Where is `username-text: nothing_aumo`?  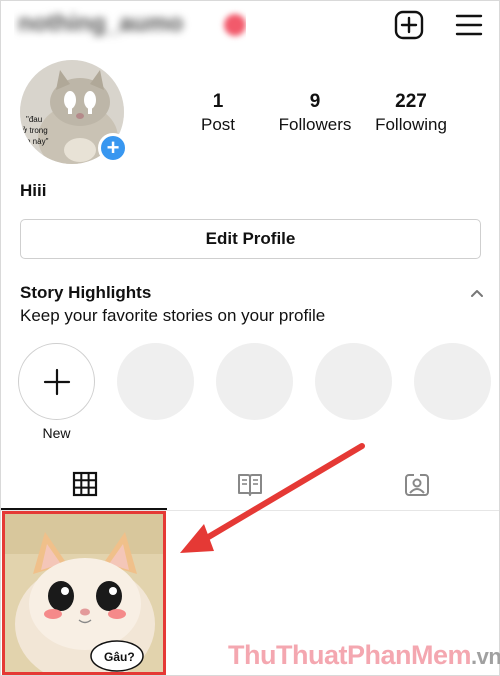
username-text: nothing_aumo is located at coordinates (101, 23).